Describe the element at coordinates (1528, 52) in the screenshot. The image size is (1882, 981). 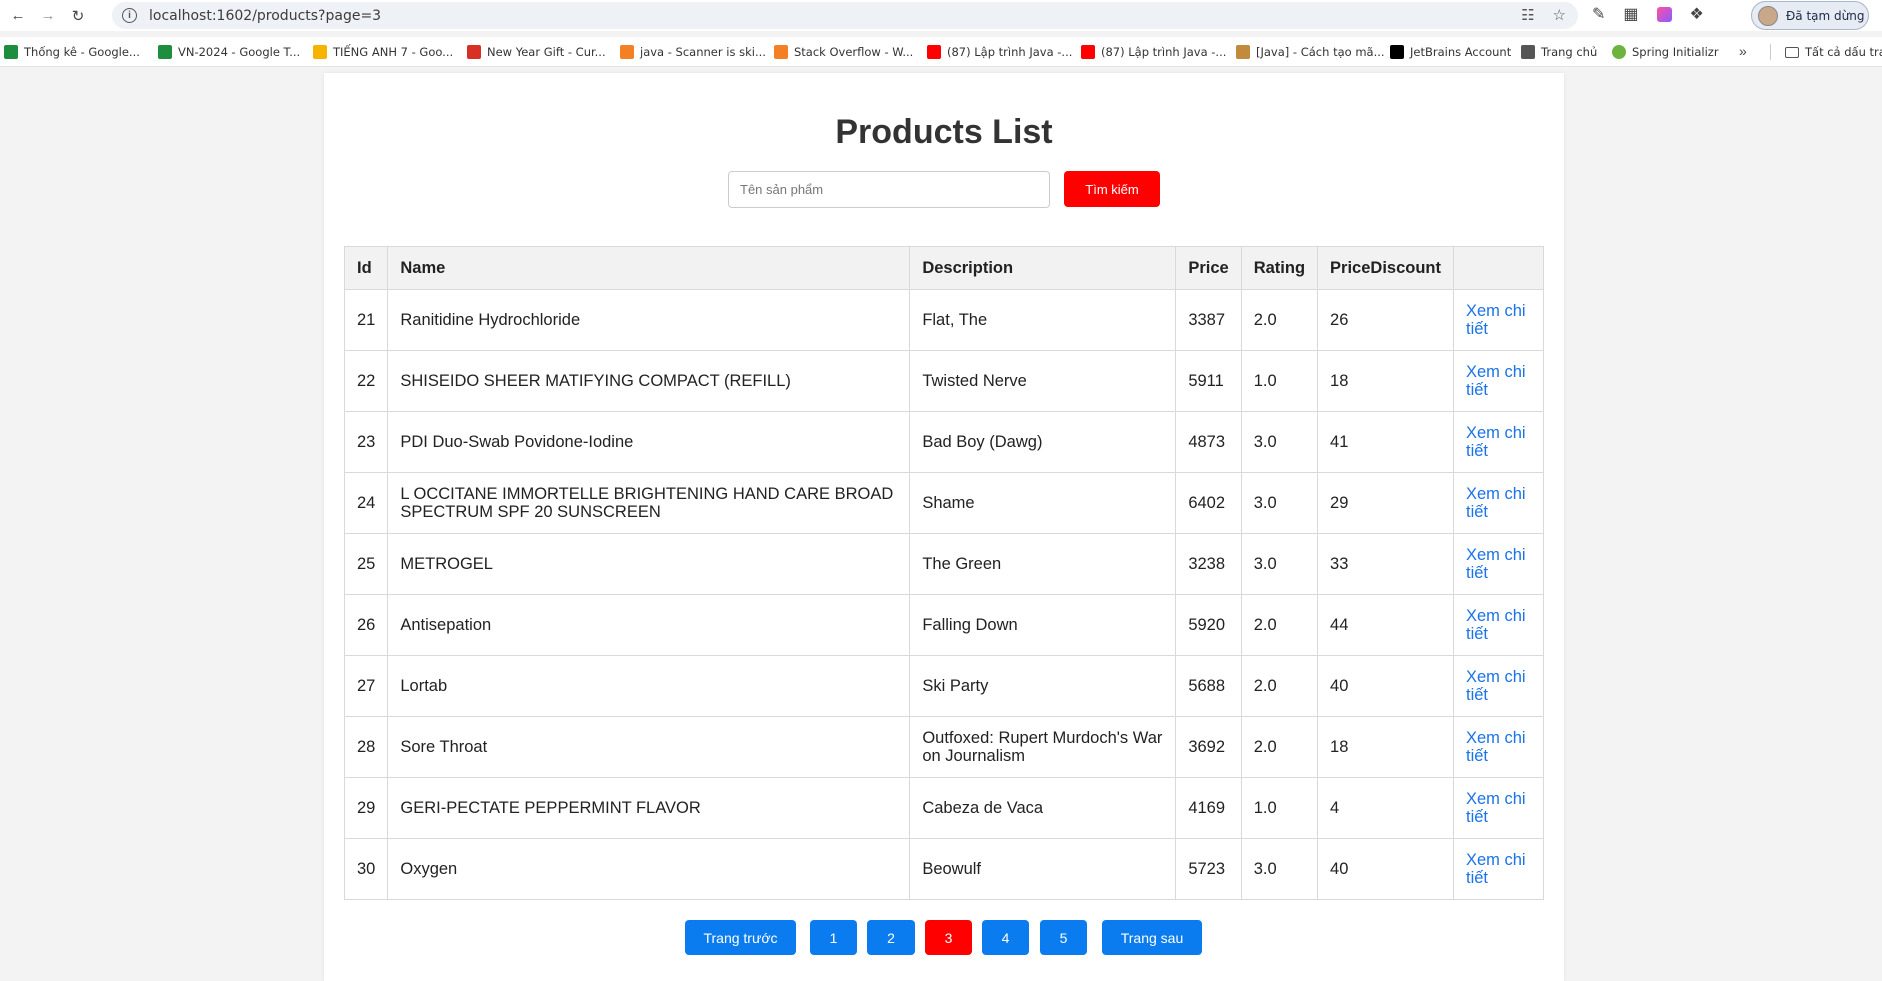
I see `home-page-icon` at that location.